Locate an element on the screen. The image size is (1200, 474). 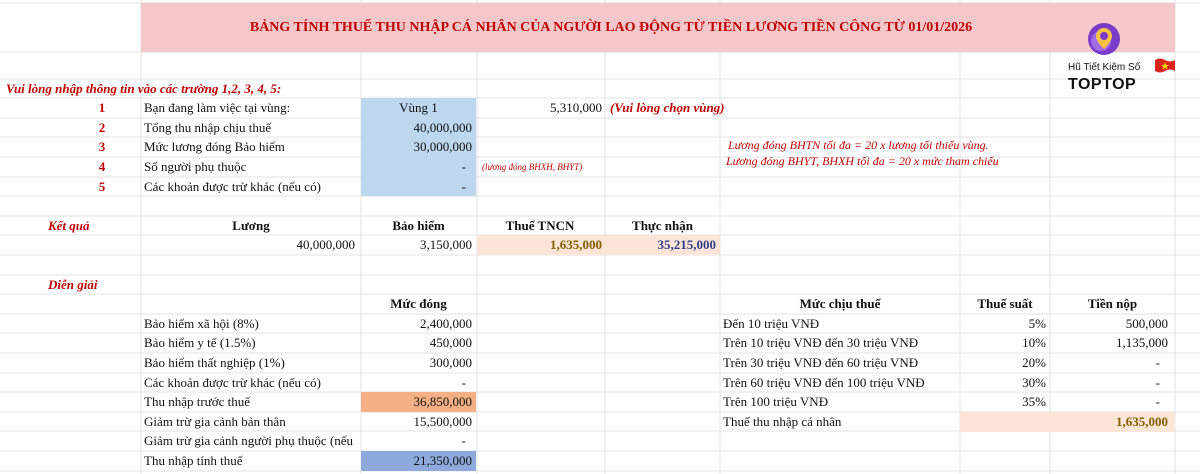
breakdown-label: Giảm trừ gia cảnh bản thân is located at coordinates (215, 421).